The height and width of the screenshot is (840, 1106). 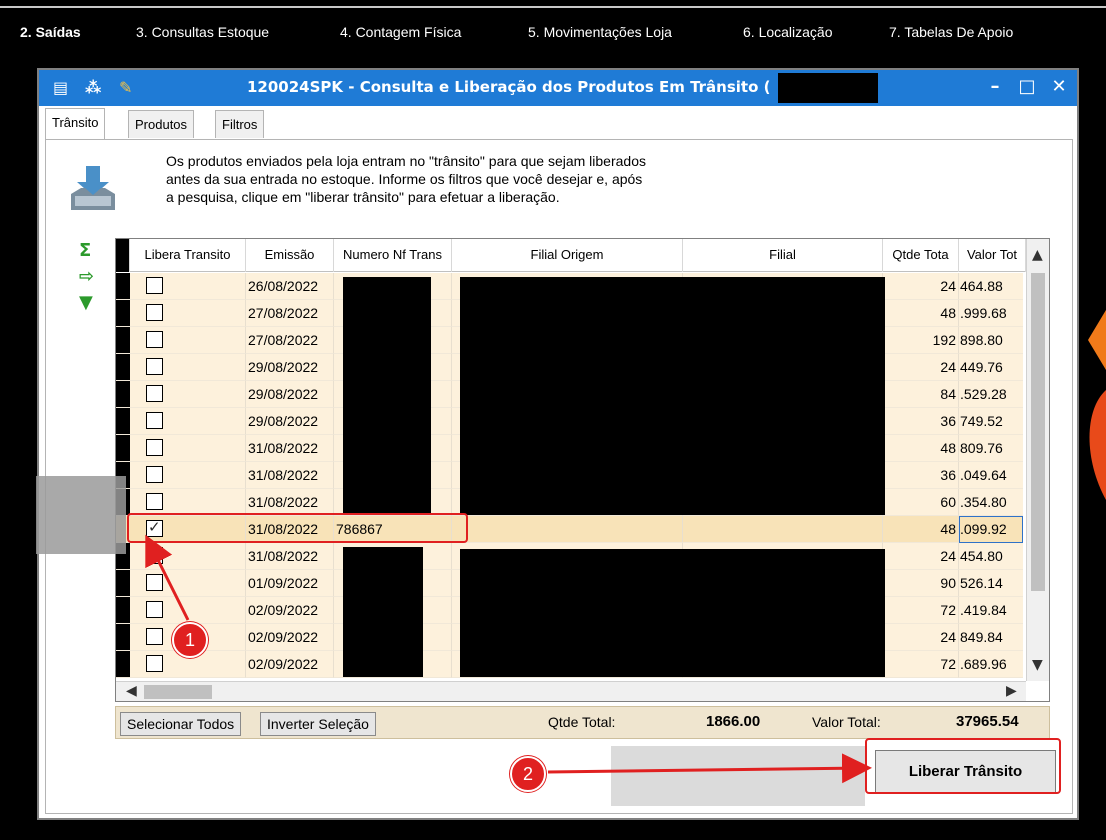 What do you see at coordinates (709, 768) in the screenshot?
I see `arrow-step2` at bounding box center [709, 768].